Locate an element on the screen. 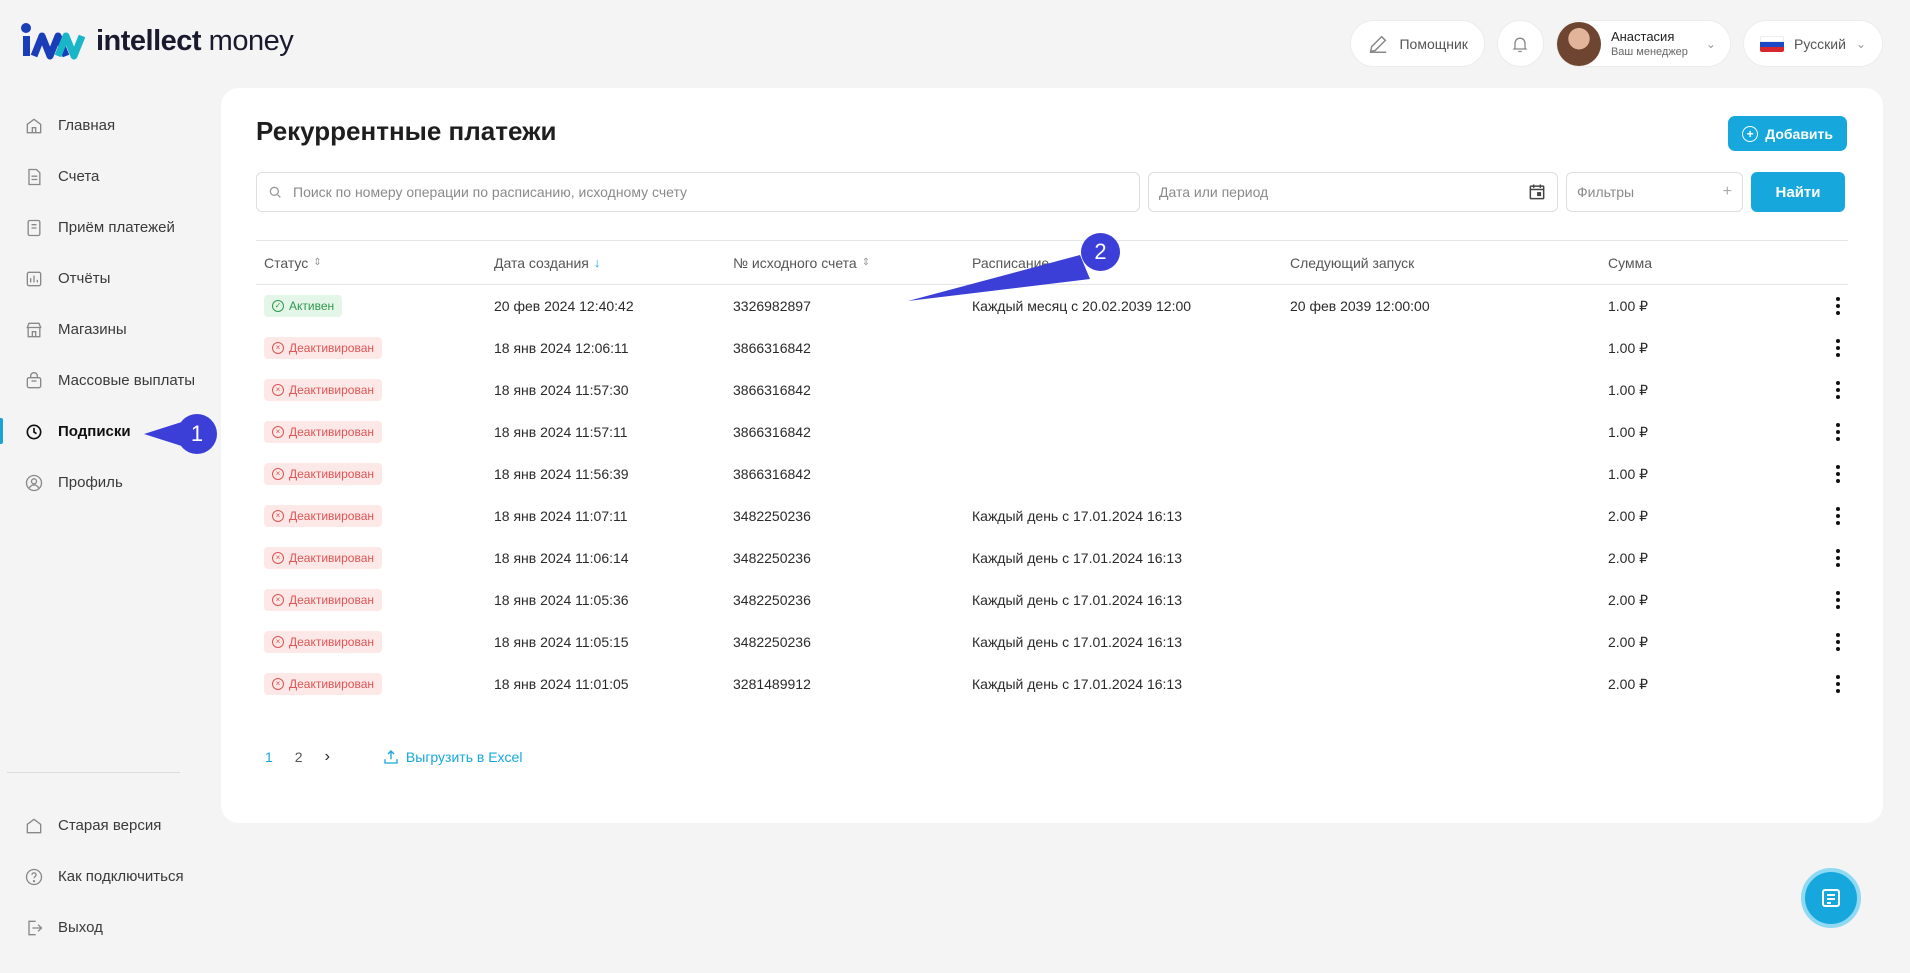 The height and width of the screenshot is (973, 1910). chevron-down-icon: ⌄ is located at coordinates (1860, 43).